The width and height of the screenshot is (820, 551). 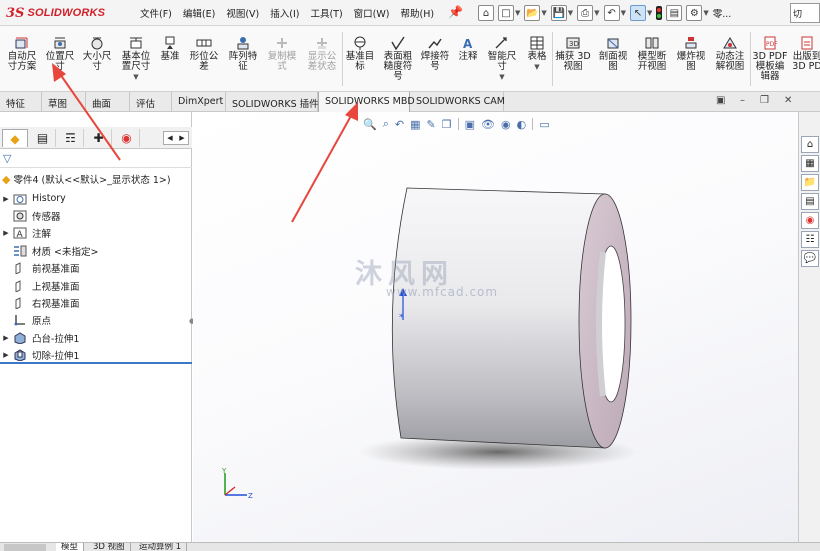 What do you see at coordinates (282, 54) in the screenshot?
I see `copy-scheme-button: 复制模 式` at bounding box center [282, 54].